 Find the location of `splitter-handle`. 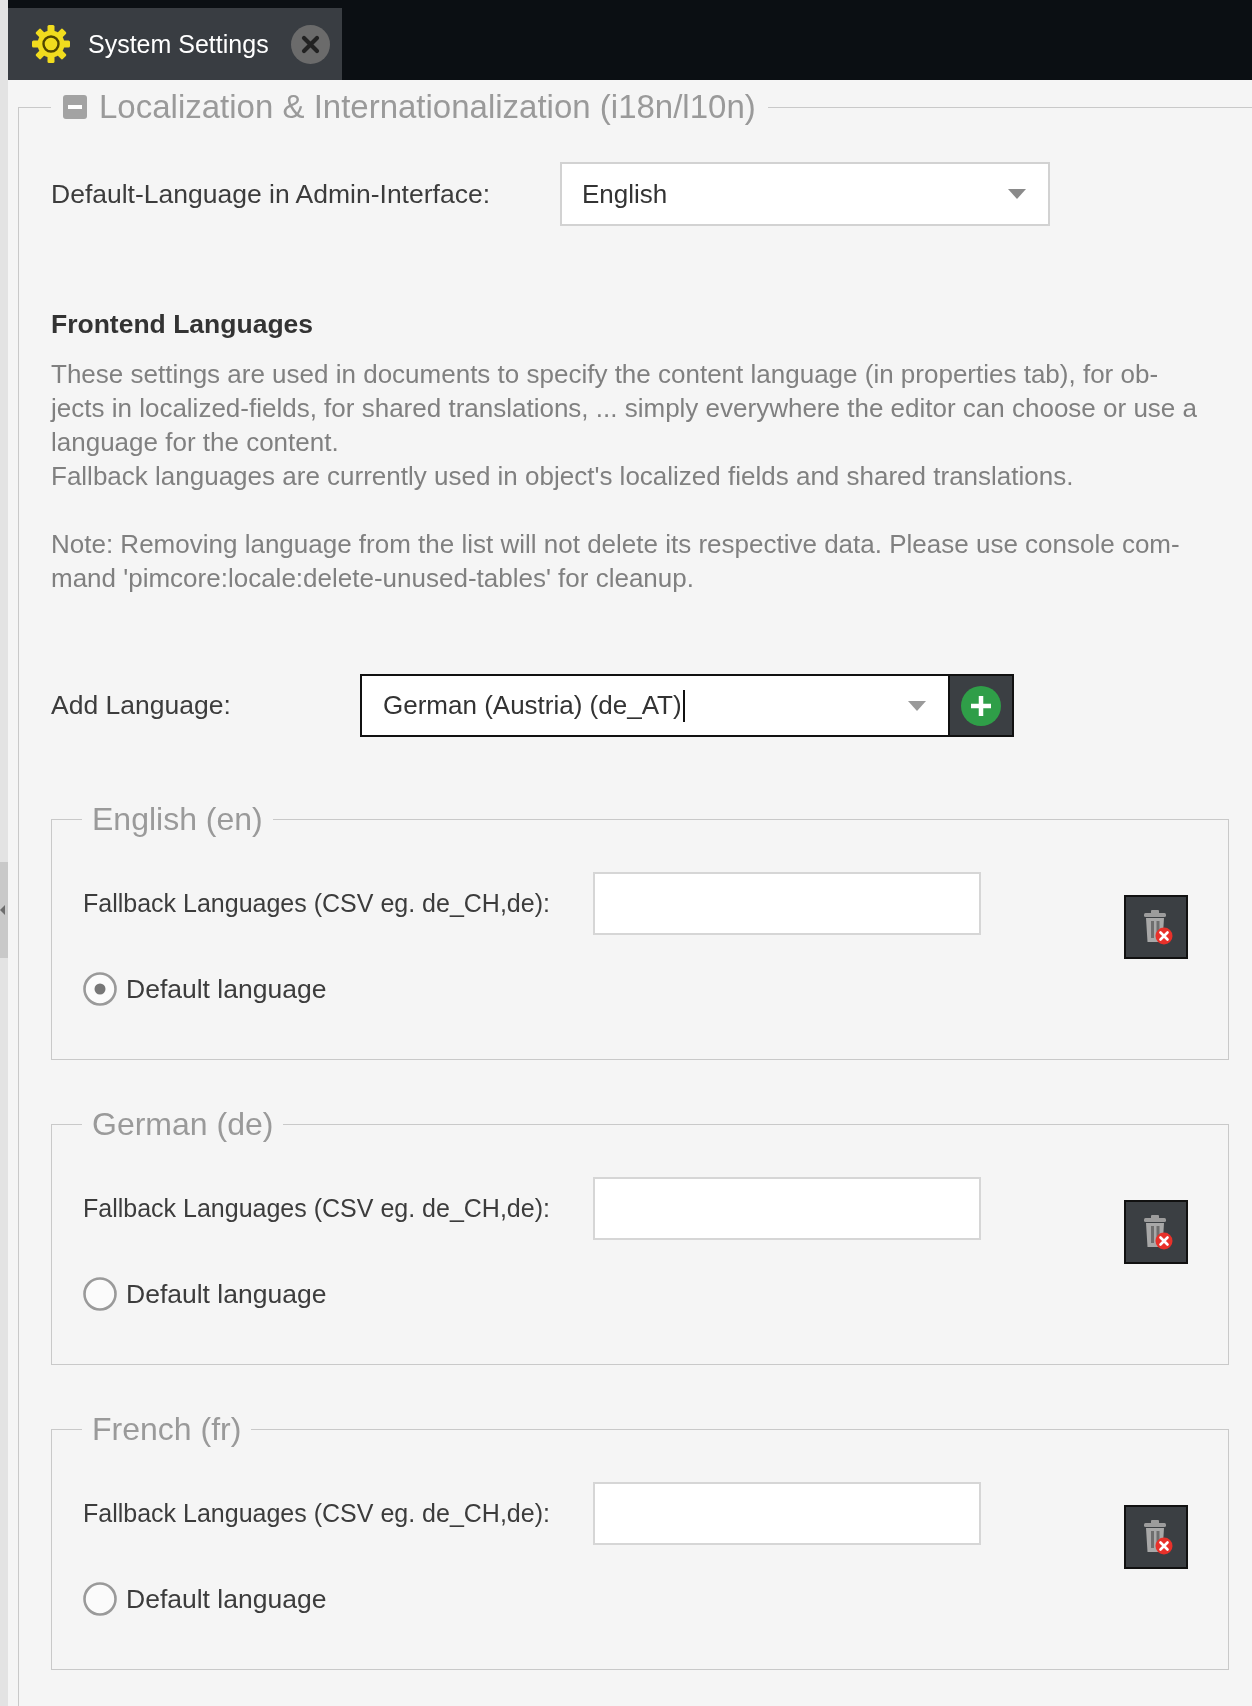

splitter-handle is located at coordinates (4, 910).